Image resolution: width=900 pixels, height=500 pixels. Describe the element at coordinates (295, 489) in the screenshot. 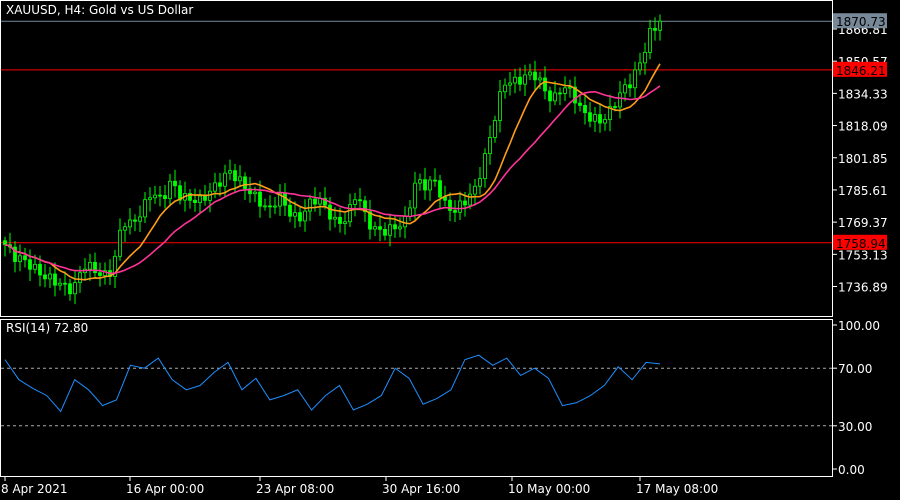

I see `x-tick-label: 23 Apr 08:00` at that location.